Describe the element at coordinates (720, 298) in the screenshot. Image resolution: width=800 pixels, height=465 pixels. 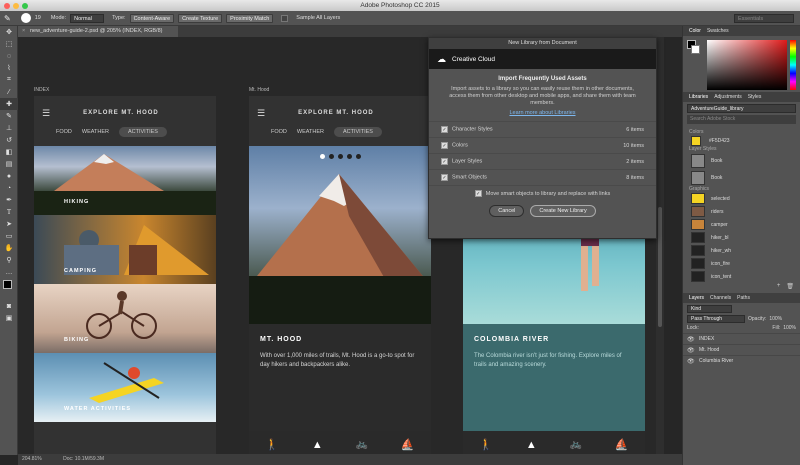
I see `tab-channels: Channels` at that location.